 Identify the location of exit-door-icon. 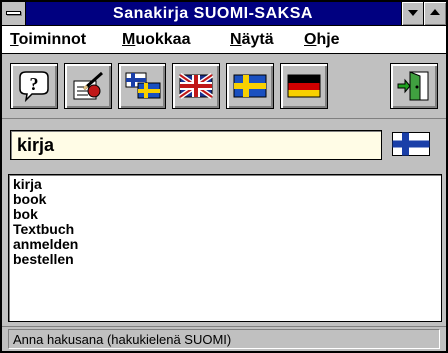
(413, 86).